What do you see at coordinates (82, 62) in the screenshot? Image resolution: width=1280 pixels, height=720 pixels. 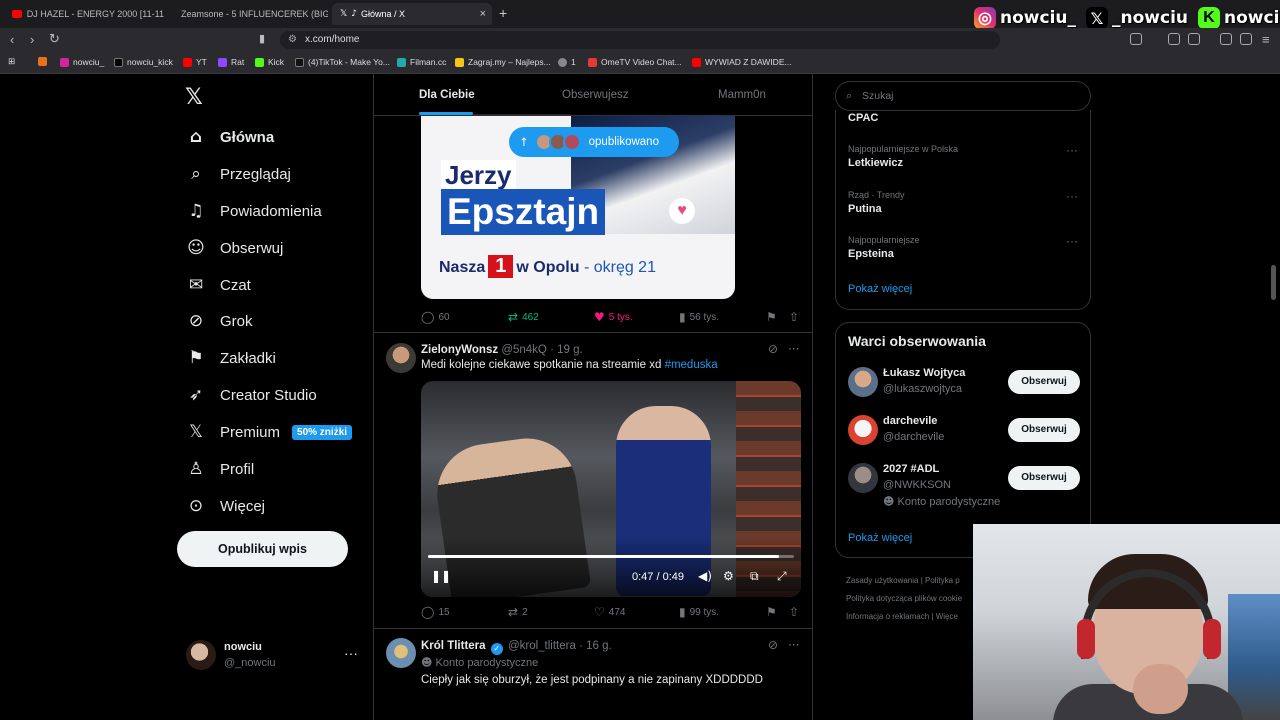 I see `bookmark-item: nowciu_` at bounding box center [82, 62].